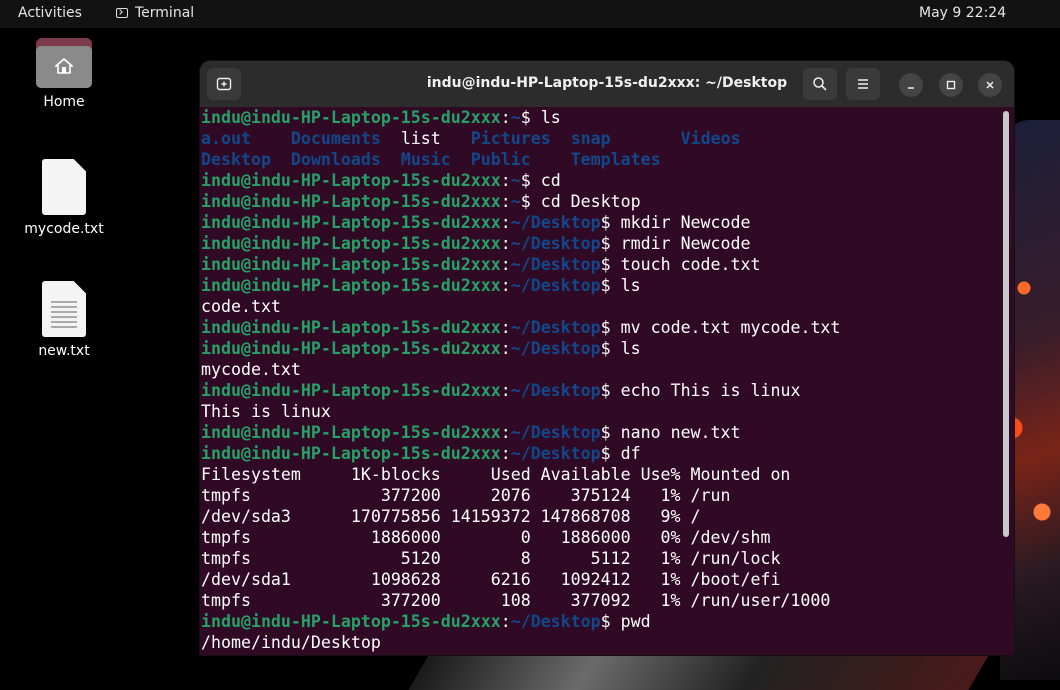 The image size is (1060, 690). What do you see at coordinates (165, 13) in the screenshot?
I see `app-name: Terminal` at bounding box center [165, 13].